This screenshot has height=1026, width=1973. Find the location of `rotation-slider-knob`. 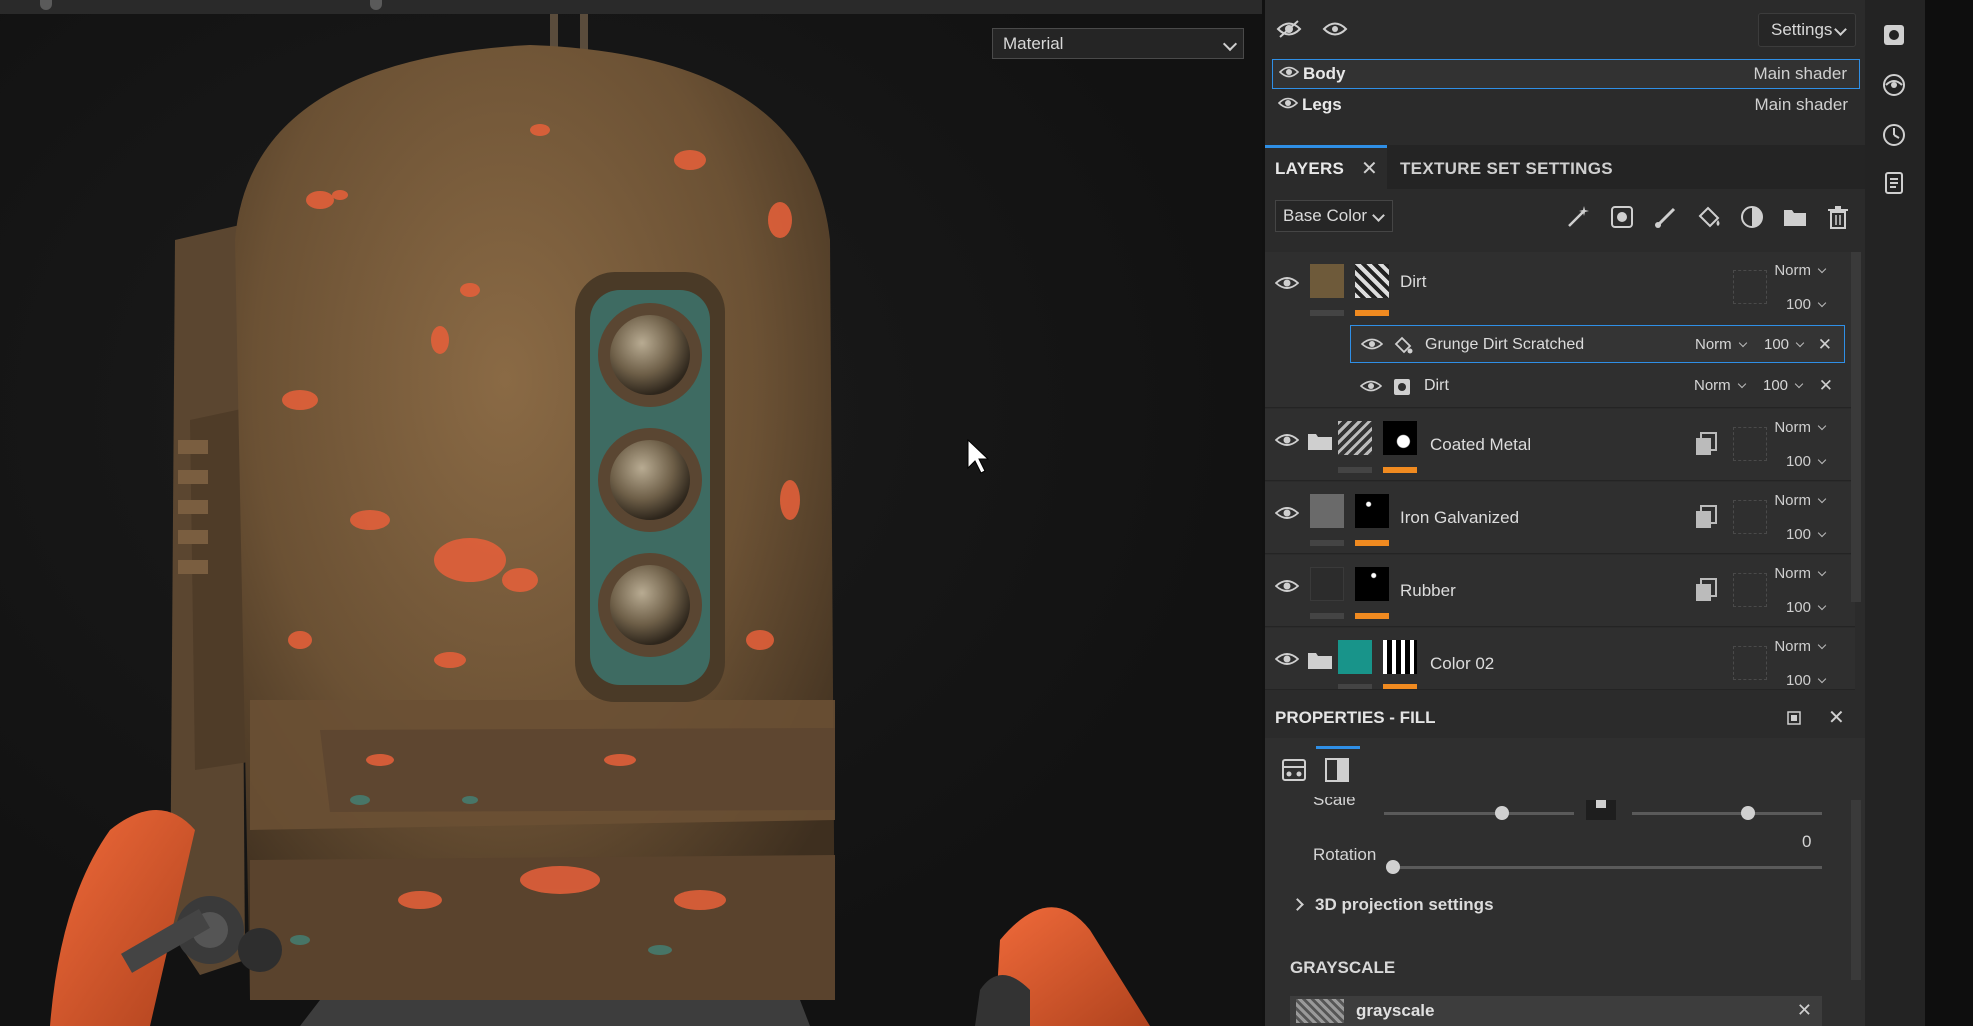

rotation-slider-knob is located at coordinates (1393, 867).